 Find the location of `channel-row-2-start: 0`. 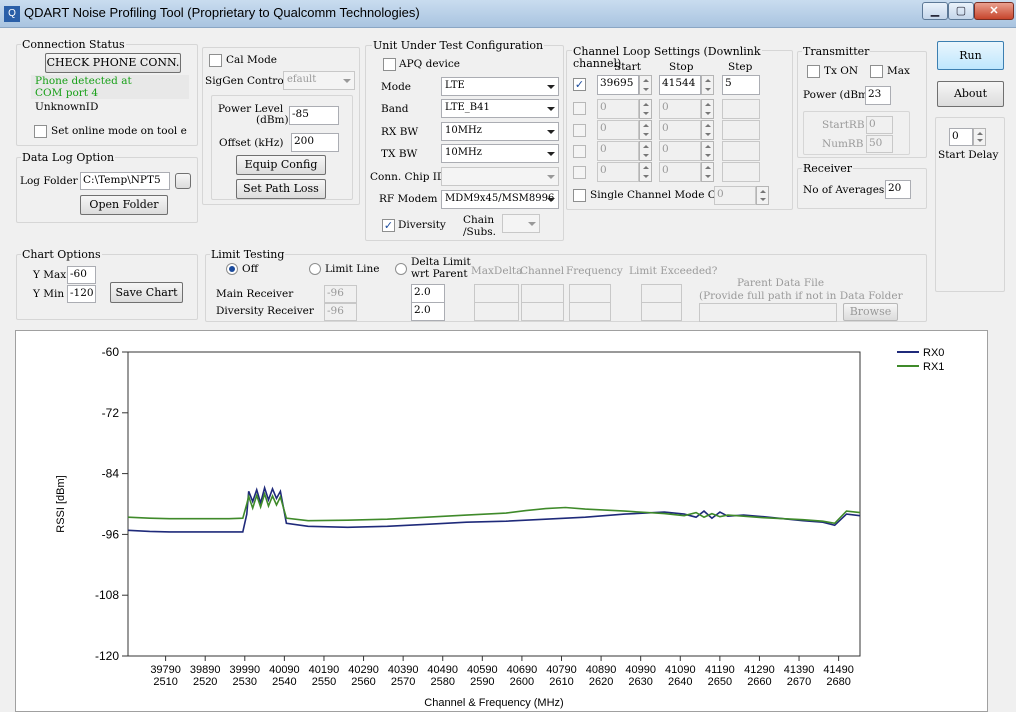

channel-row-2-start: 0 is located at coordinates (618, 109).